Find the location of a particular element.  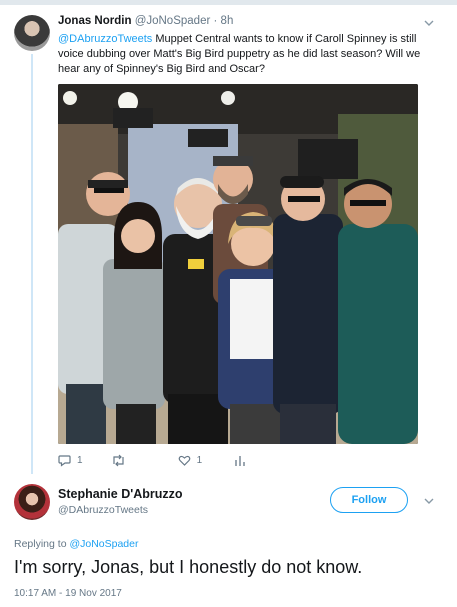

author-name: Jonas Nordin is located at coordinates (94, 21).